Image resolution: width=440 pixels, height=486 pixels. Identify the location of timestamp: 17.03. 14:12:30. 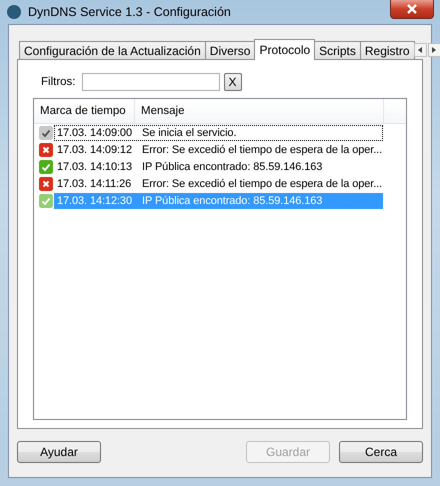
(94, 200).